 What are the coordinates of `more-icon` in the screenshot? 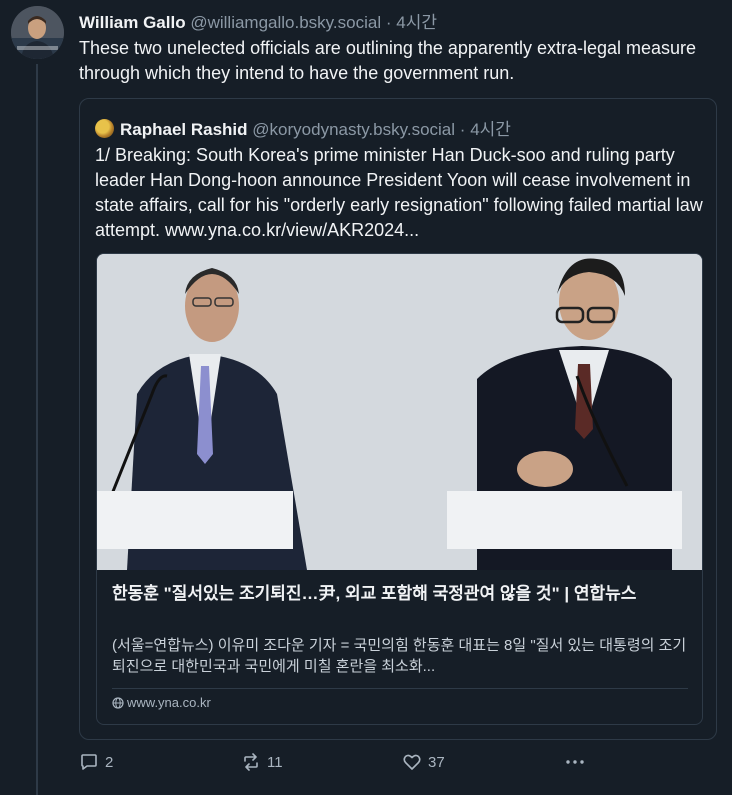 It's located at (575, 762).